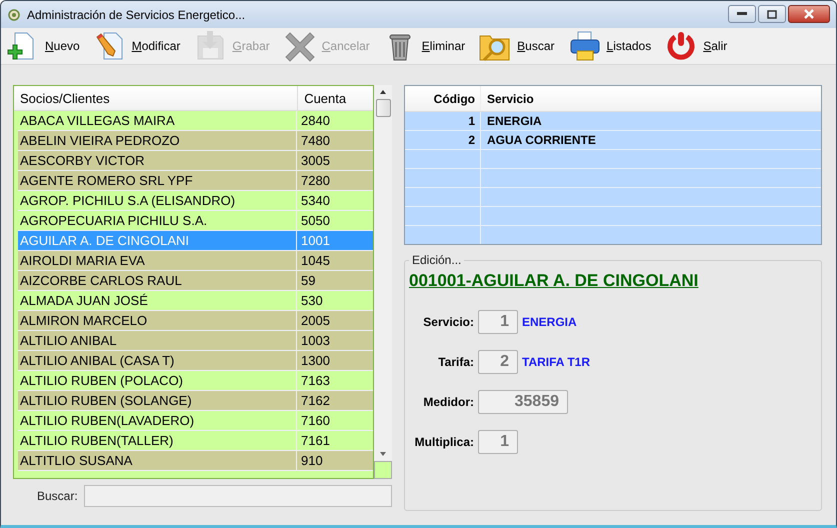 The height and width of the screenshot is (528, 837). Describe the element at coordinates (556, 362) in the screenshot. I see `field-description: TARIFA T1R` at that location.